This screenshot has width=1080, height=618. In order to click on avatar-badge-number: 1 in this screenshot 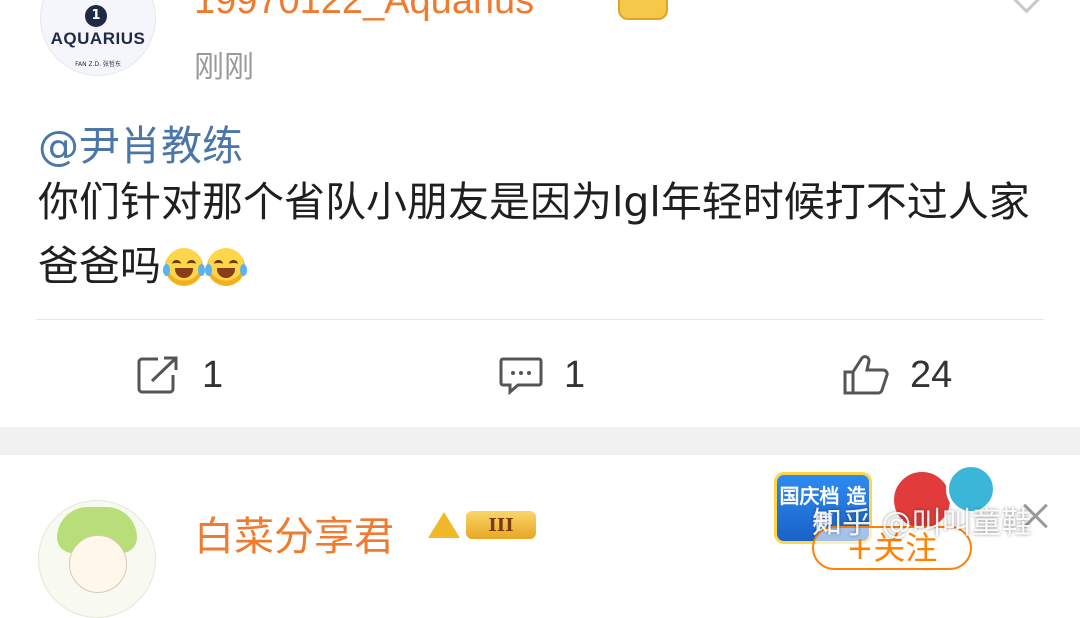, I will do `click(96, 16)`.